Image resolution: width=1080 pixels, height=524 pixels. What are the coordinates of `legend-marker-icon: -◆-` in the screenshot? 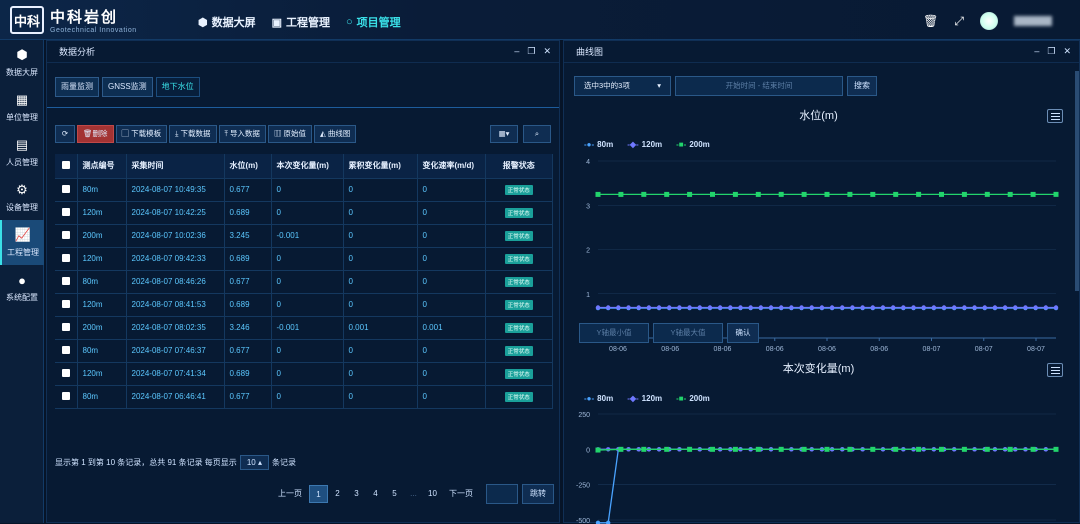 It's located at (632, 398).